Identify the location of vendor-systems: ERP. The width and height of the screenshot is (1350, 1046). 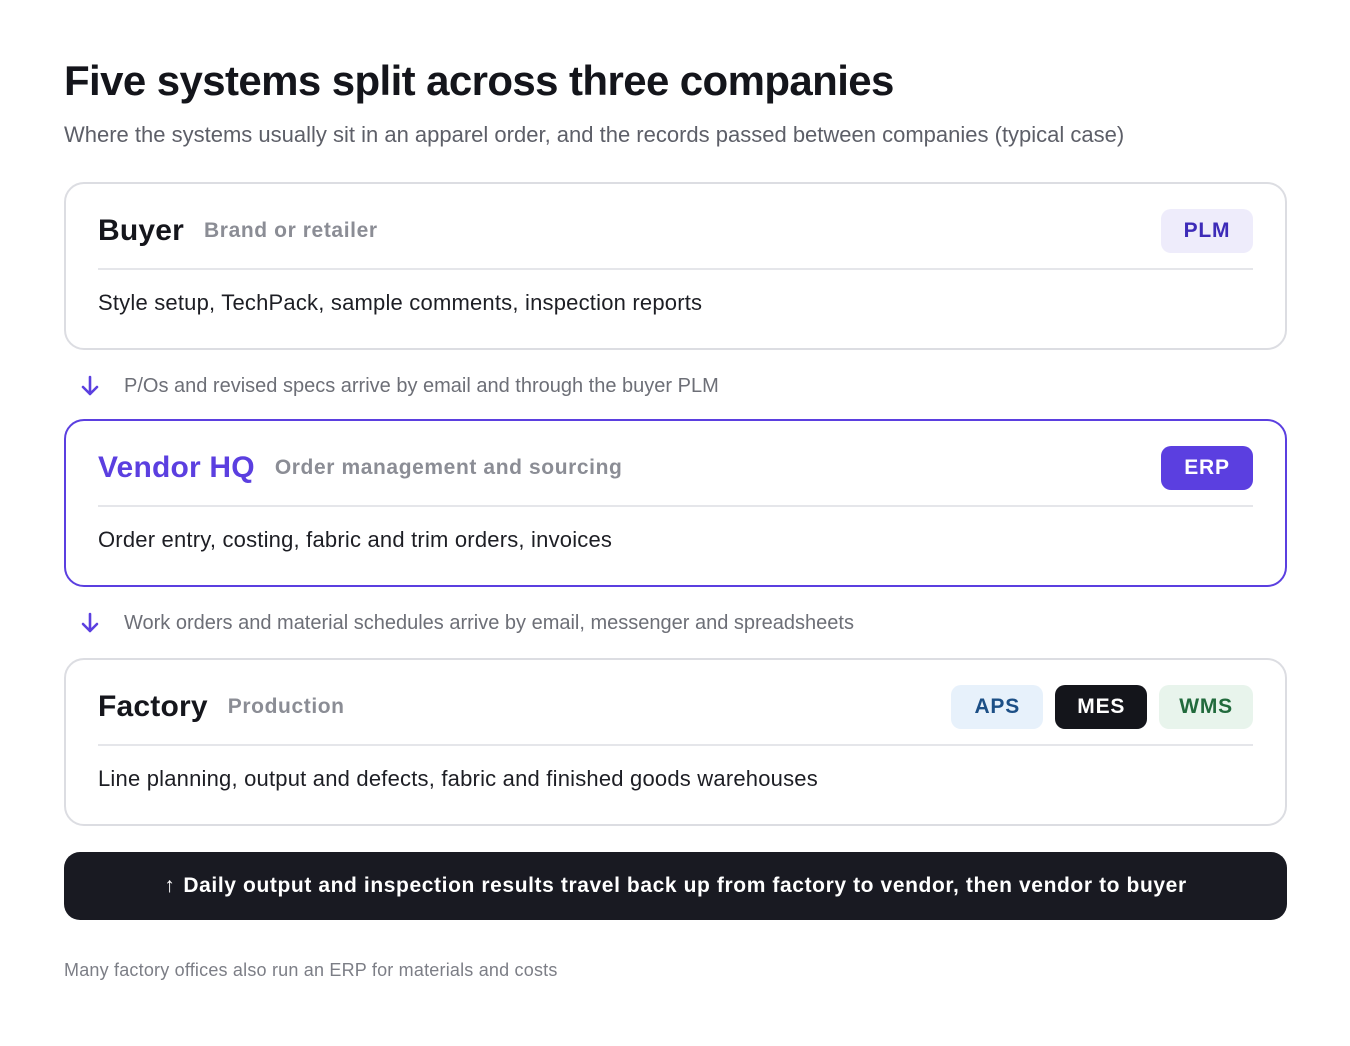
(1207, 468).